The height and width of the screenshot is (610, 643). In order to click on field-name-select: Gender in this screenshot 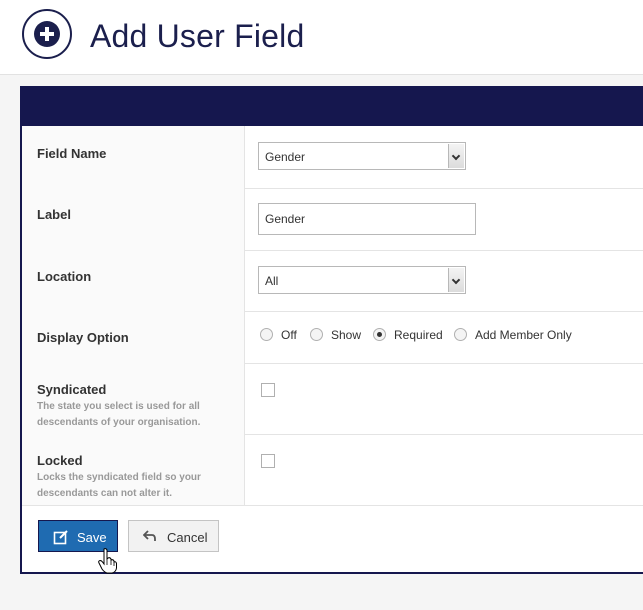, I will do `click(362, 156)`.